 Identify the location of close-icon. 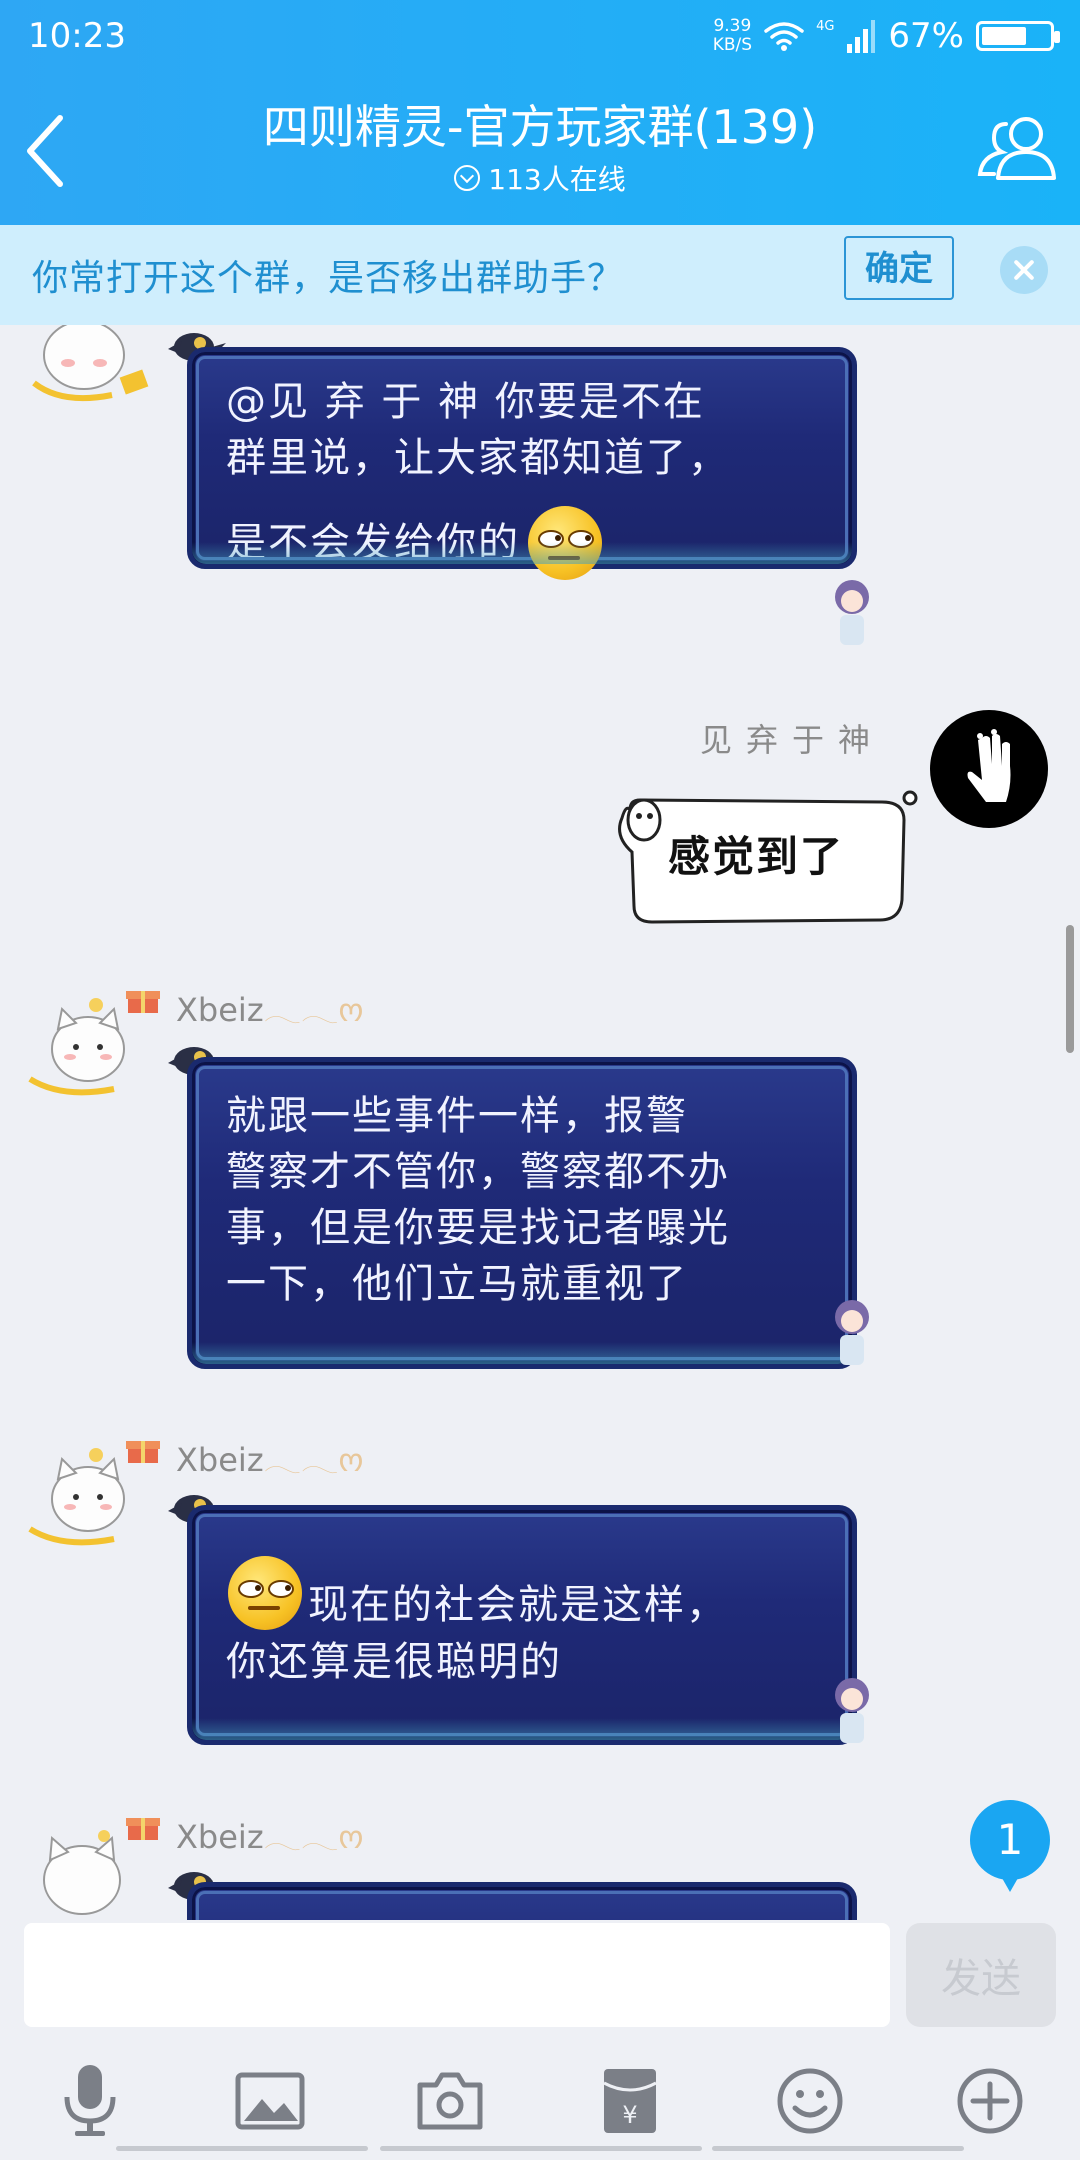
(1024, 270).